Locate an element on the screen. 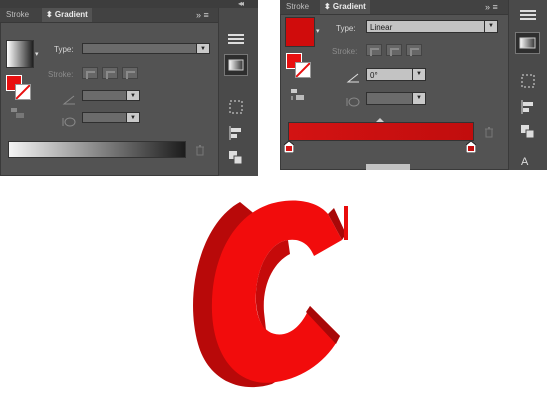 Image resolution: width=547 pixels, height=410 pixels. midpoint-diamond-icon is located at coordinates (380, 119).